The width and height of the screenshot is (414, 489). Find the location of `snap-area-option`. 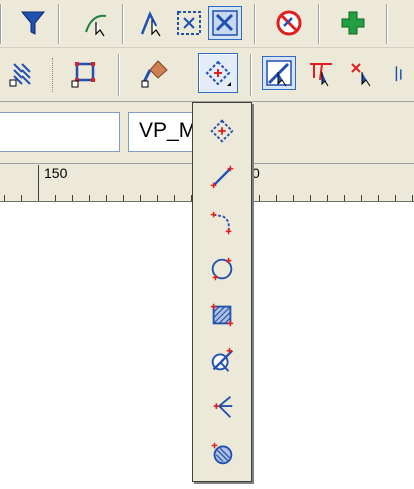

snap-area-option is located at coordinates (222, 315).